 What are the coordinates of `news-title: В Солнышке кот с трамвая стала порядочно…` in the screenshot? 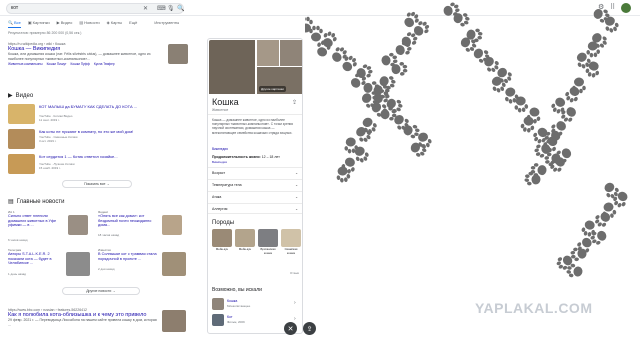 It's located at (128, 256).